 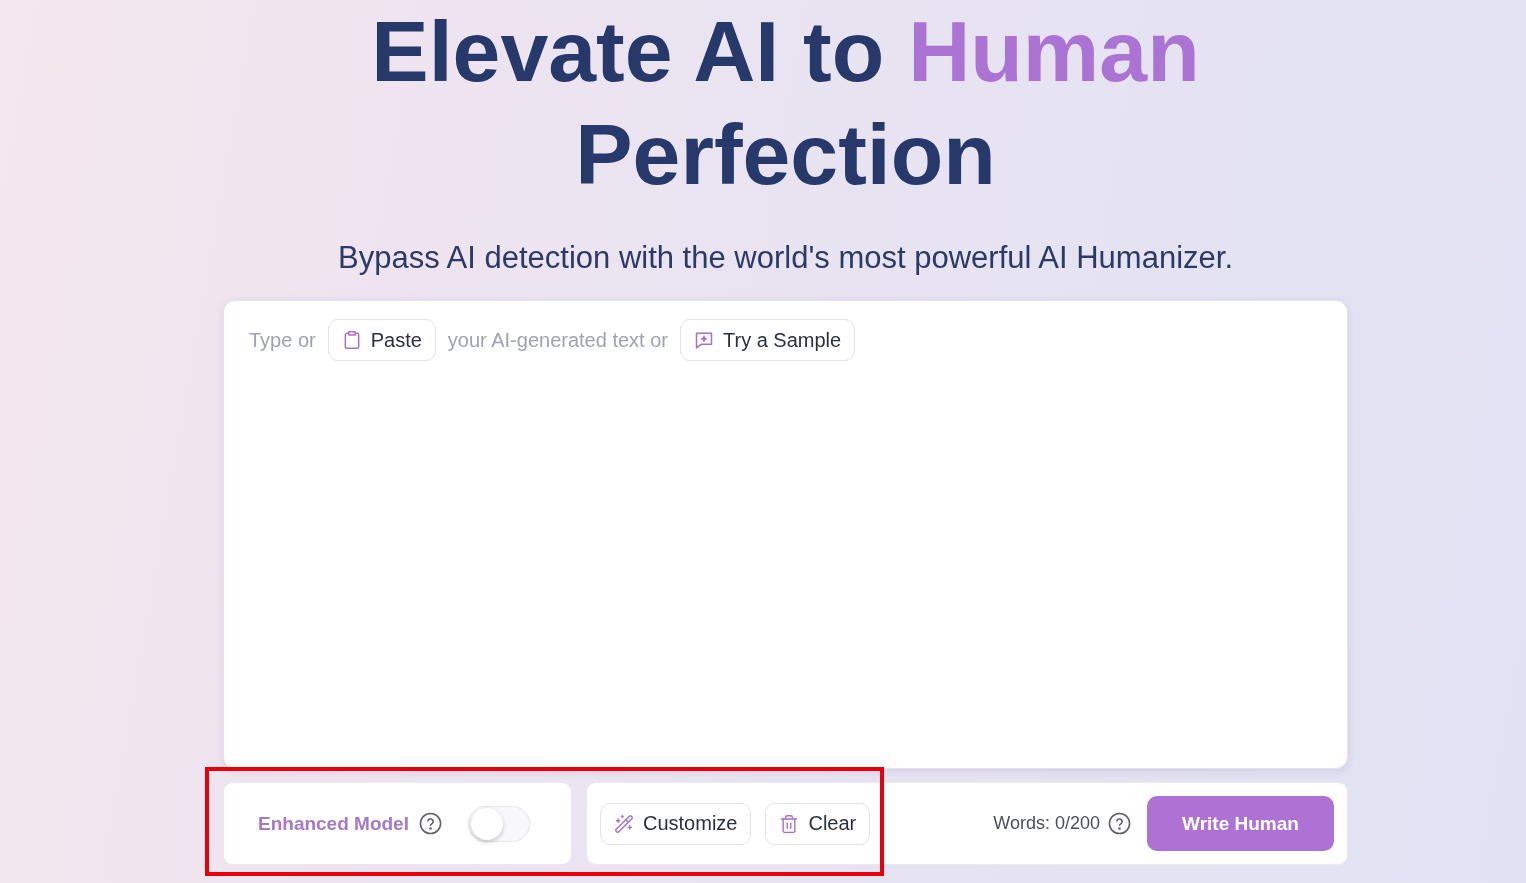 I want to click on customize-button: Customize, so click(x=676, y=823).